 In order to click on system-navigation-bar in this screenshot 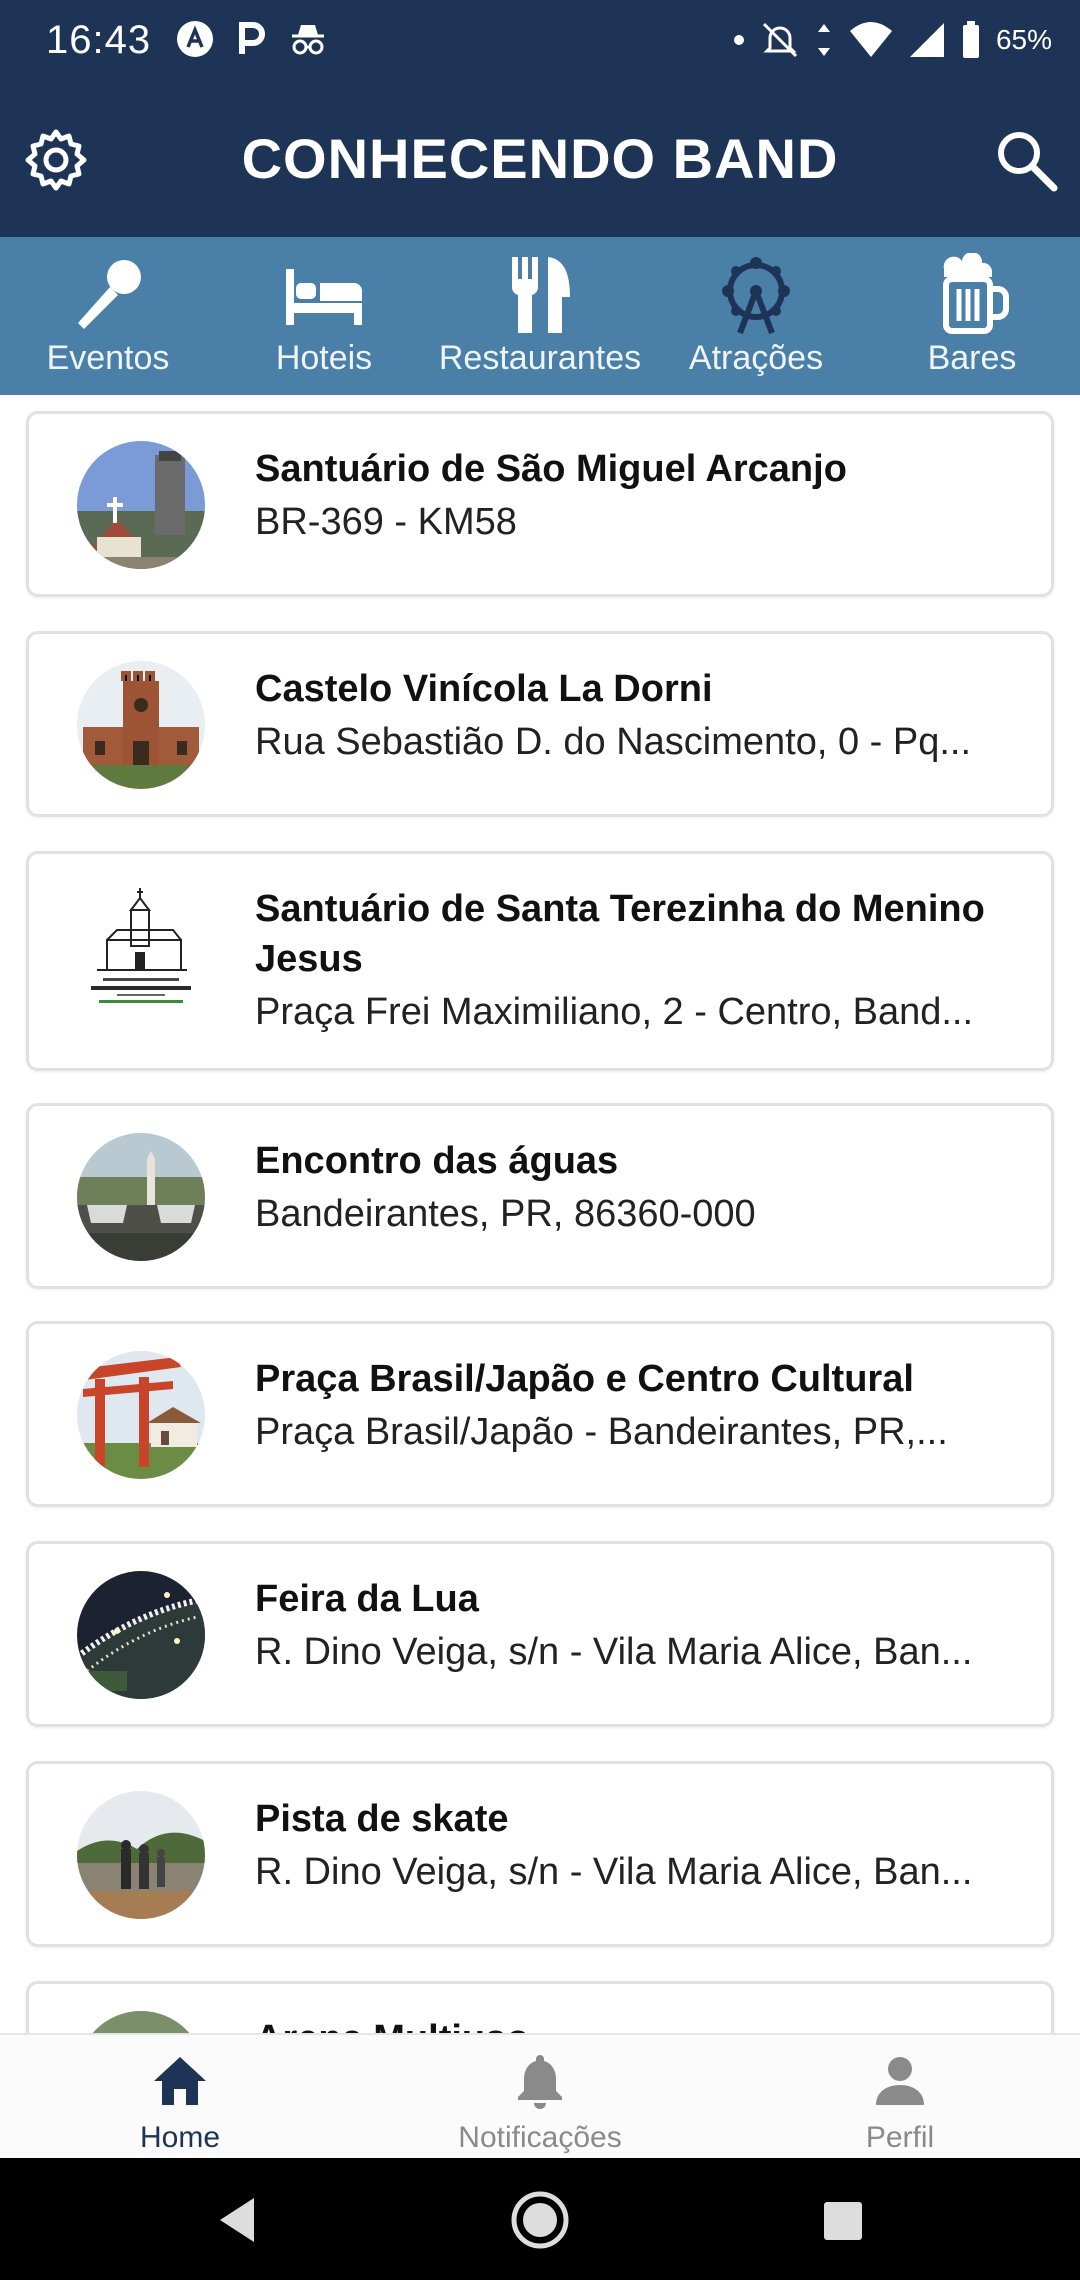, I will do `click(540, 2219)`.